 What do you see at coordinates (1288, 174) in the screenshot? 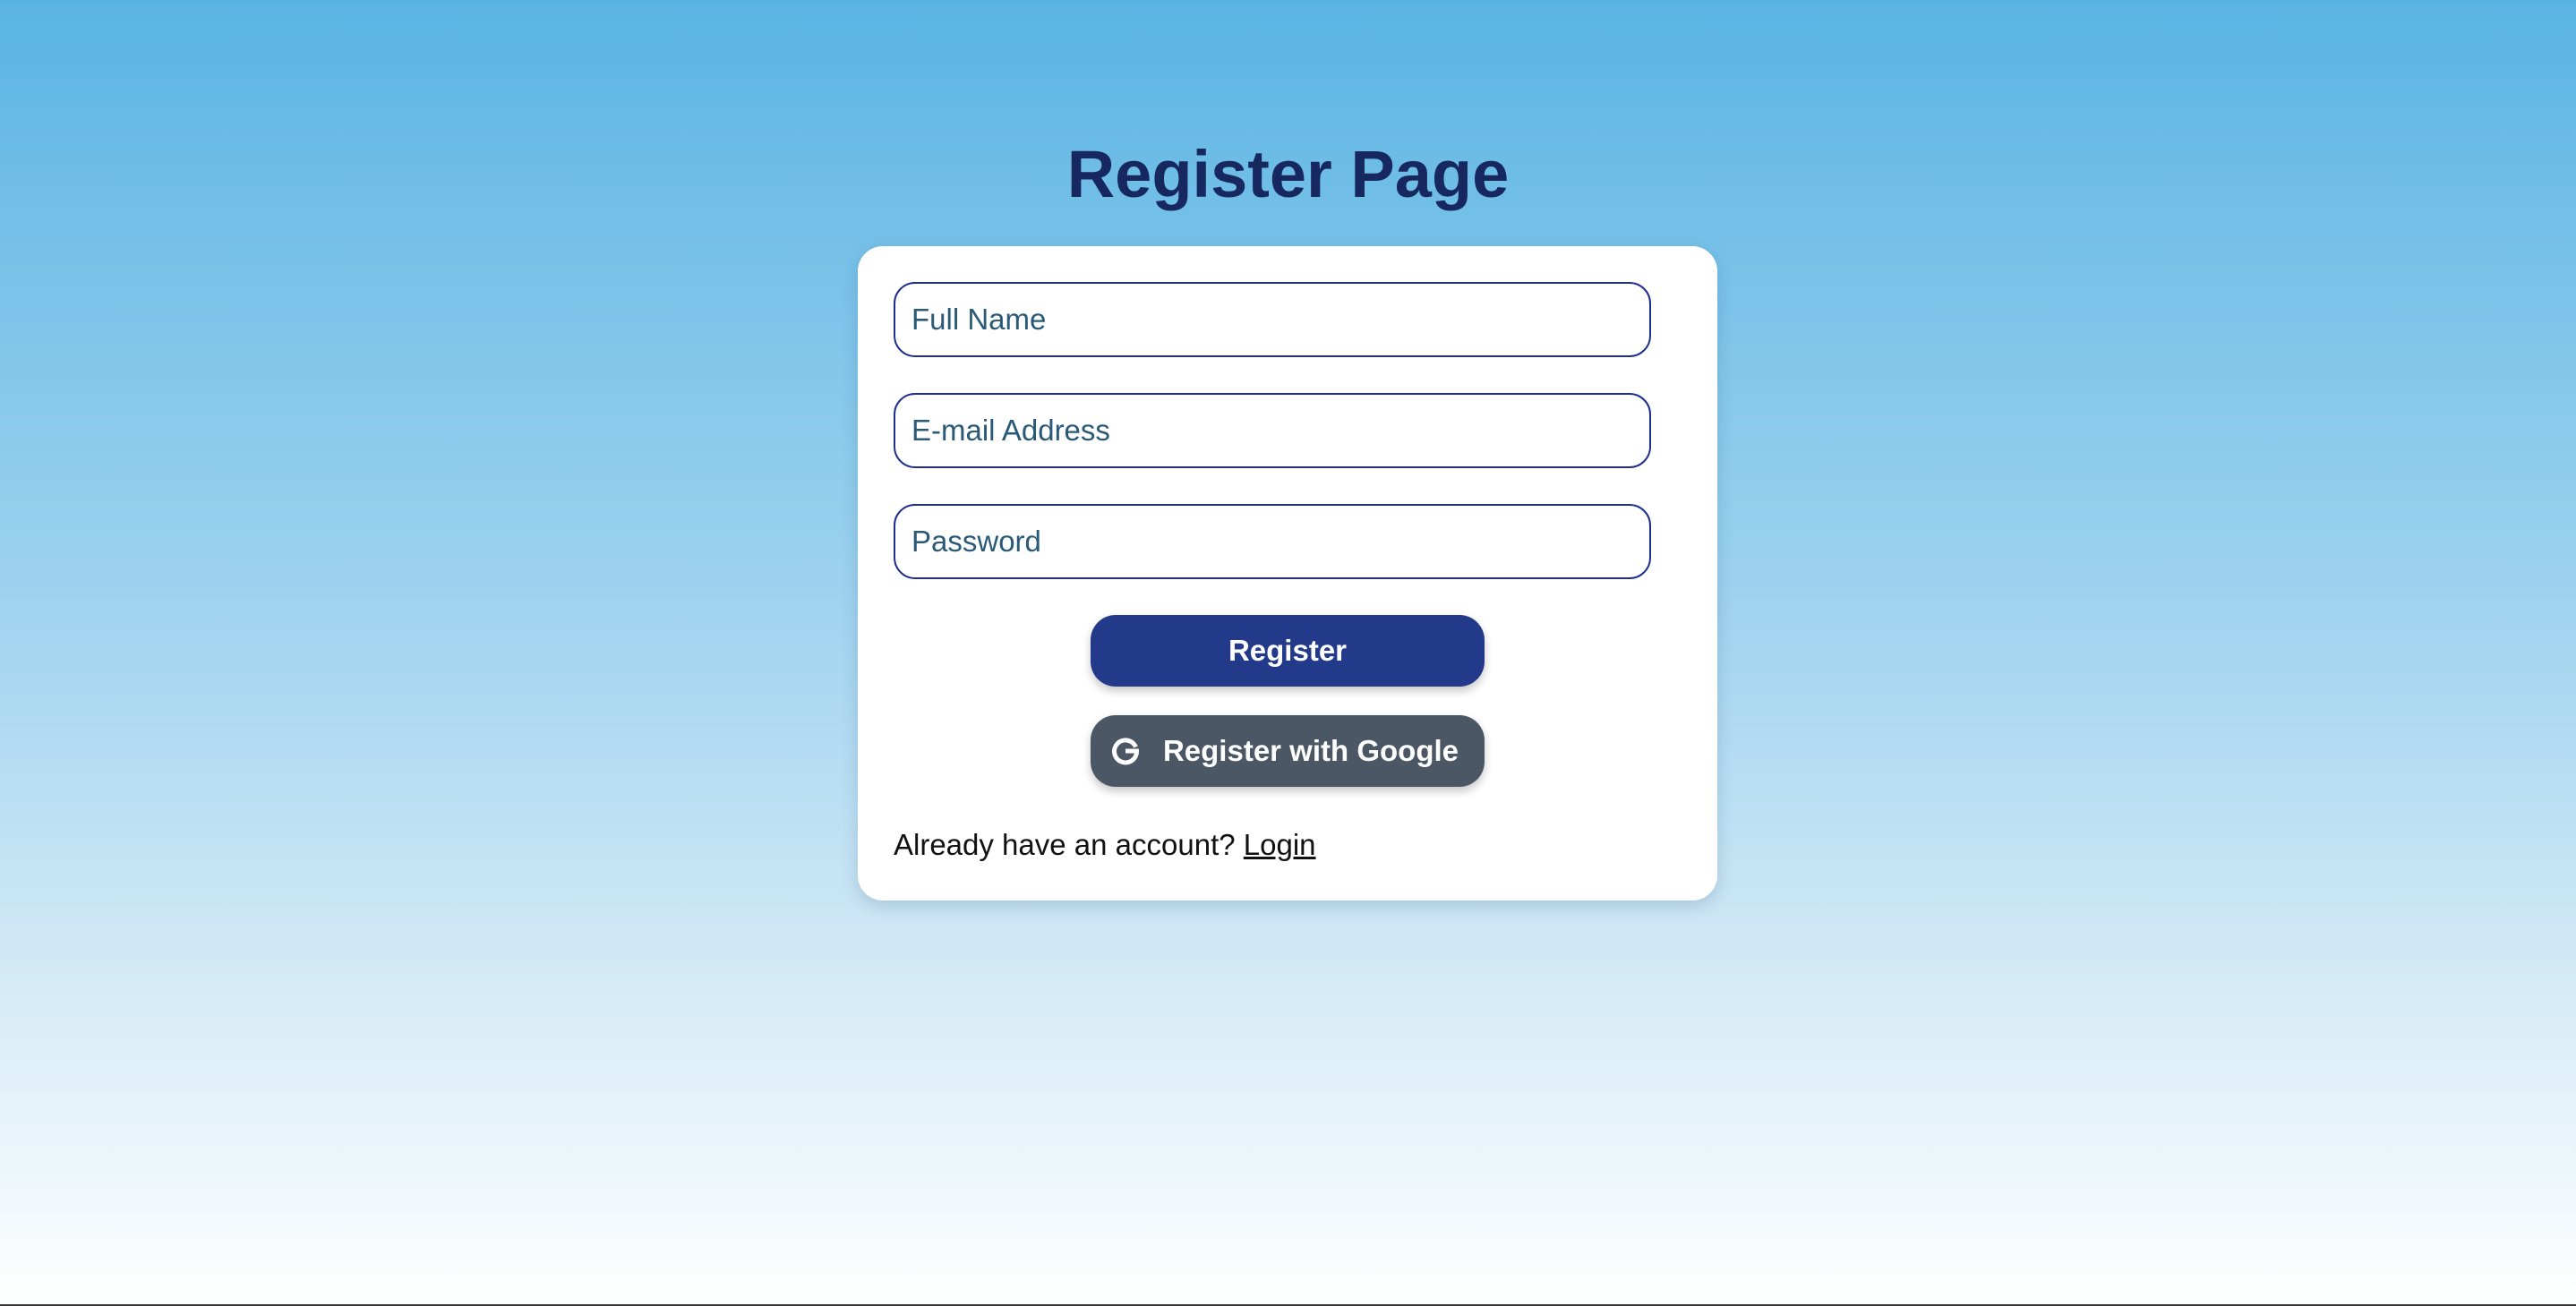
I see `page-title: Register Page` at bounding box center [1288, 174].